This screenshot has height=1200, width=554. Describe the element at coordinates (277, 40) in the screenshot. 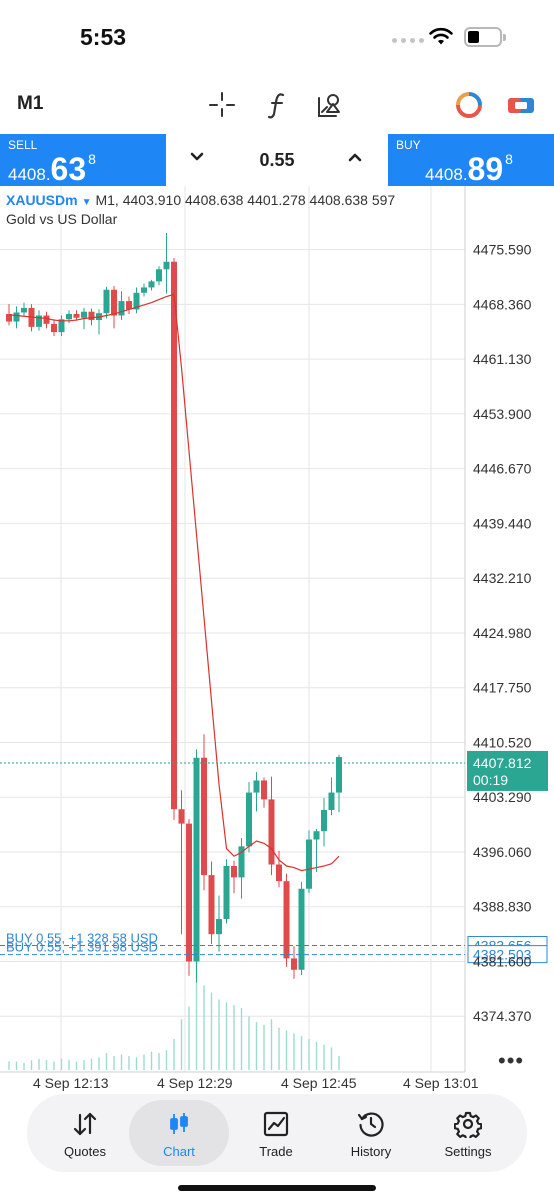

I see `status-bar: 5:53` at that location.